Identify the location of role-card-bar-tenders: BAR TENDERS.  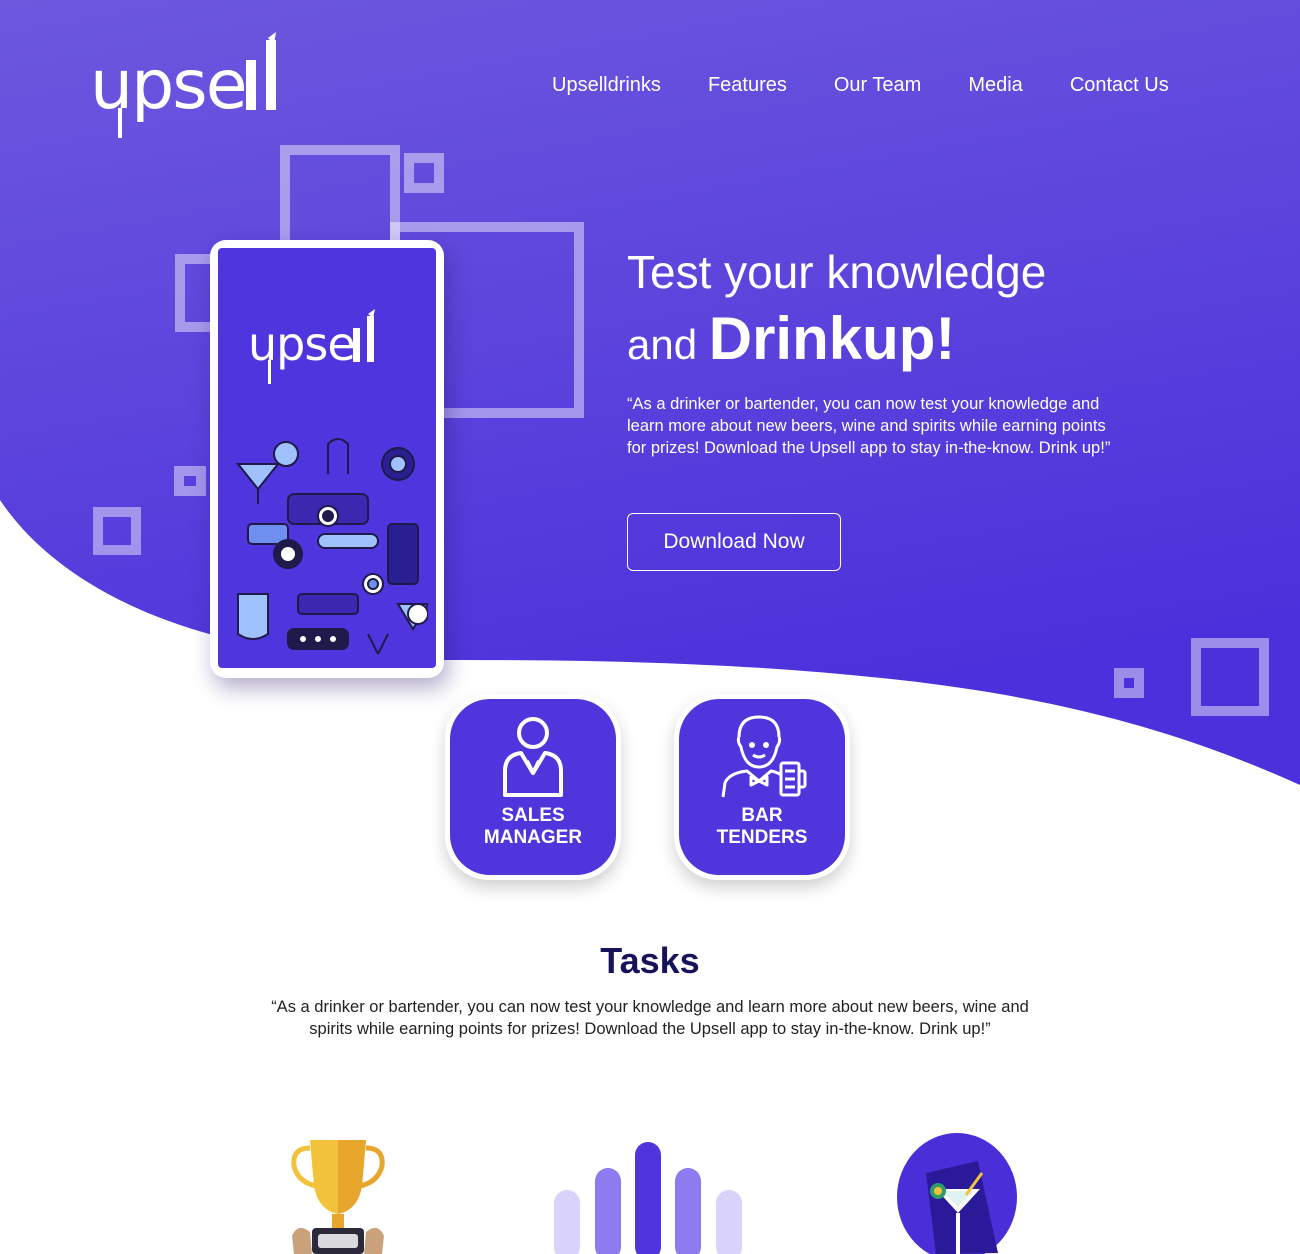
(762, 787).